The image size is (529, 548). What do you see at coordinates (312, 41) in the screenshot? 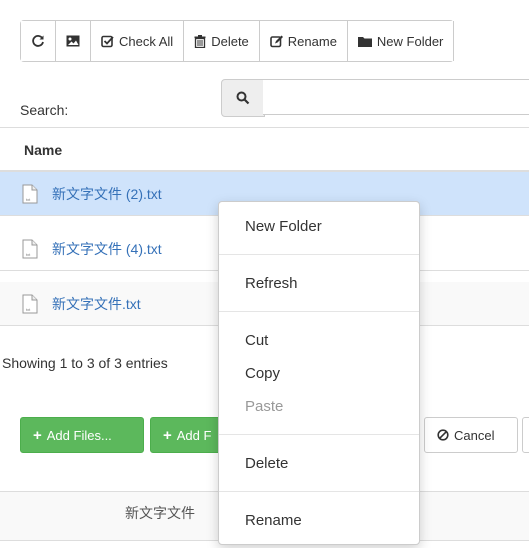
I see `rename-label: Rename` at bounding box center [312, 41].